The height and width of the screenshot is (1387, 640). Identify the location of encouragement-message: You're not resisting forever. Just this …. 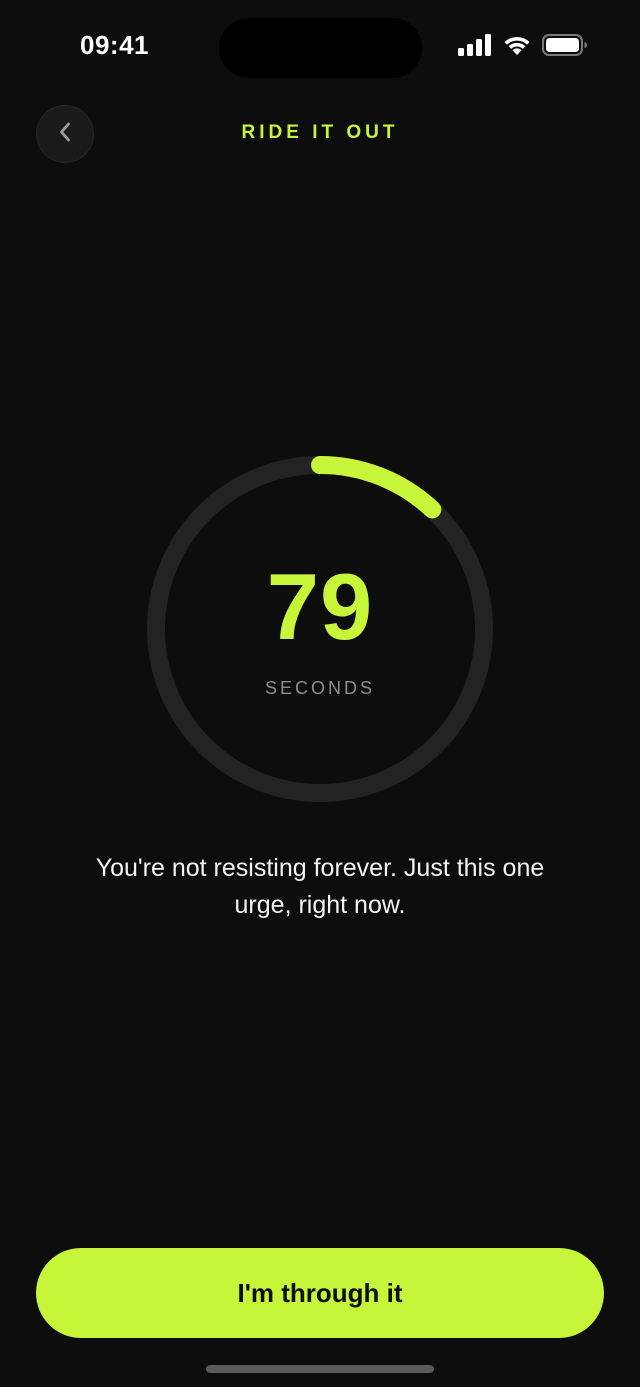
(320, 886).